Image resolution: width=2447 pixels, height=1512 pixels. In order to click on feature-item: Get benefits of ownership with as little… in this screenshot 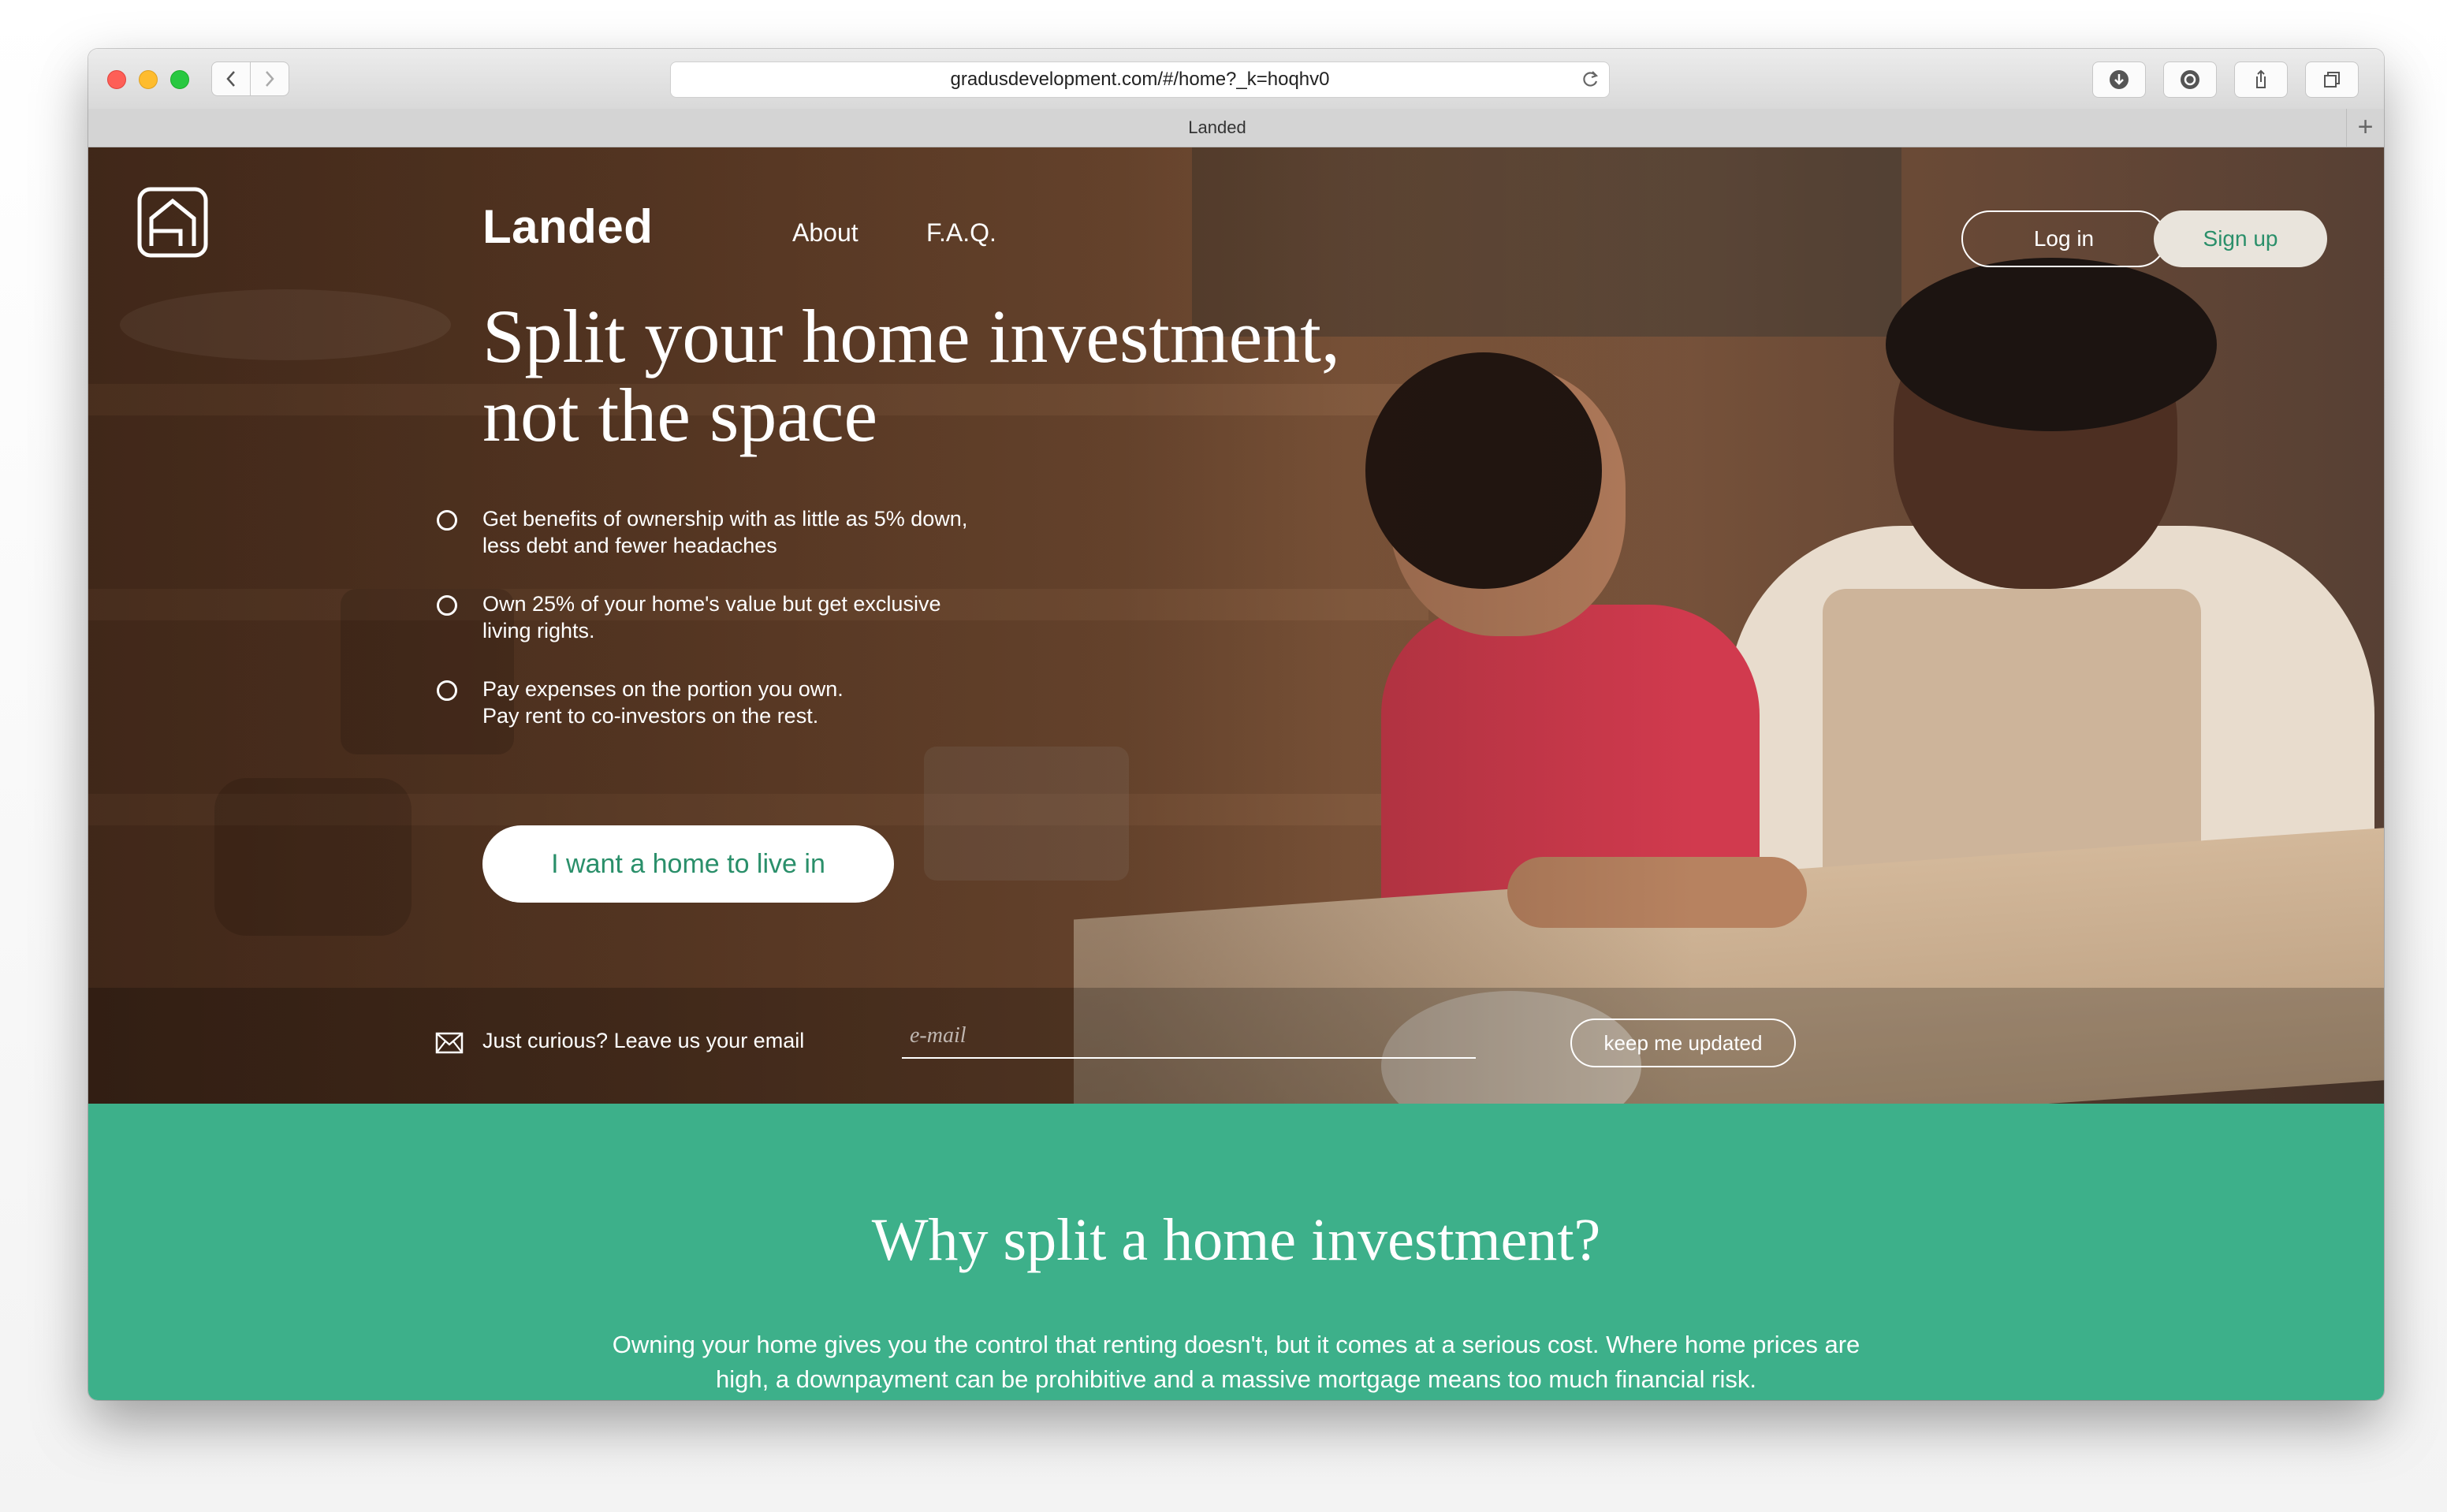, I will do `click(750, 532)`.